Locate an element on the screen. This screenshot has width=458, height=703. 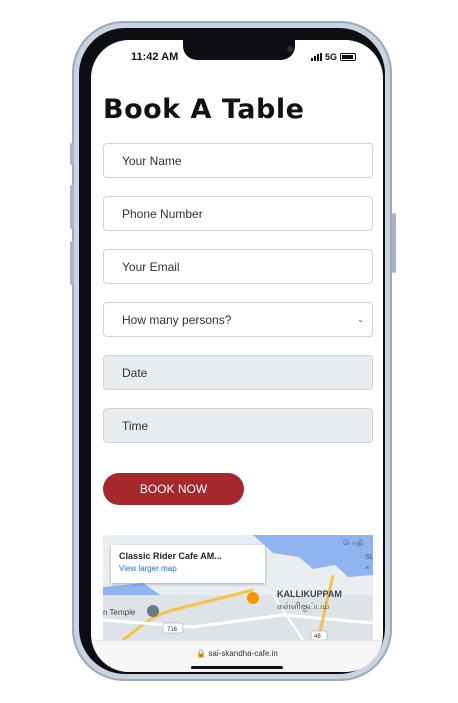
status-time: 11:42 AM is located at coordinates (155, 57).